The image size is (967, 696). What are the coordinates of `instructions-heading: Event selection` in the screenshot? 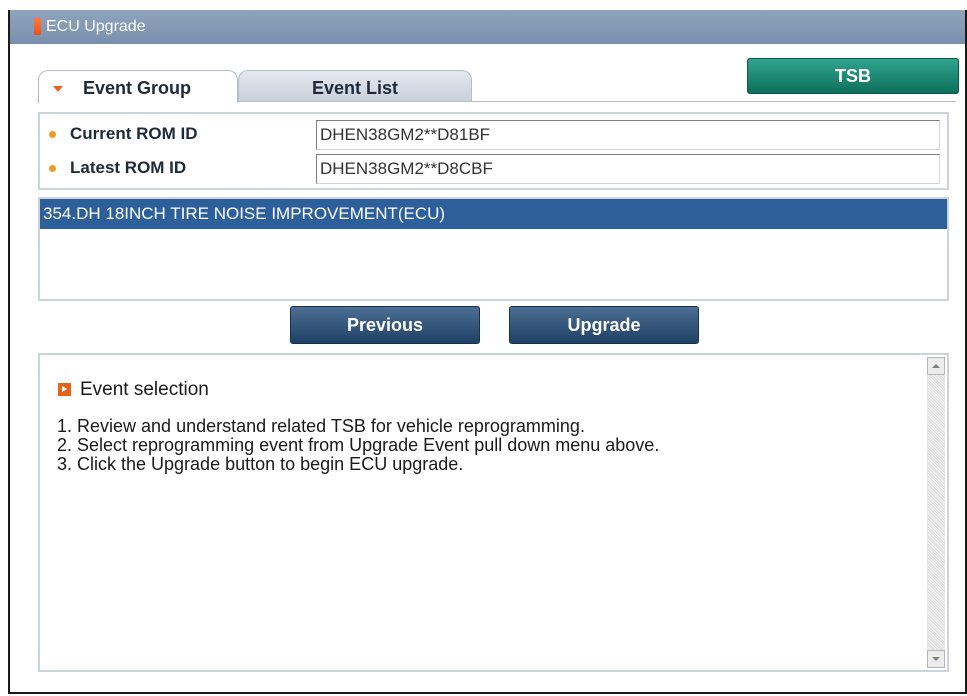 It's located at (133, 390).